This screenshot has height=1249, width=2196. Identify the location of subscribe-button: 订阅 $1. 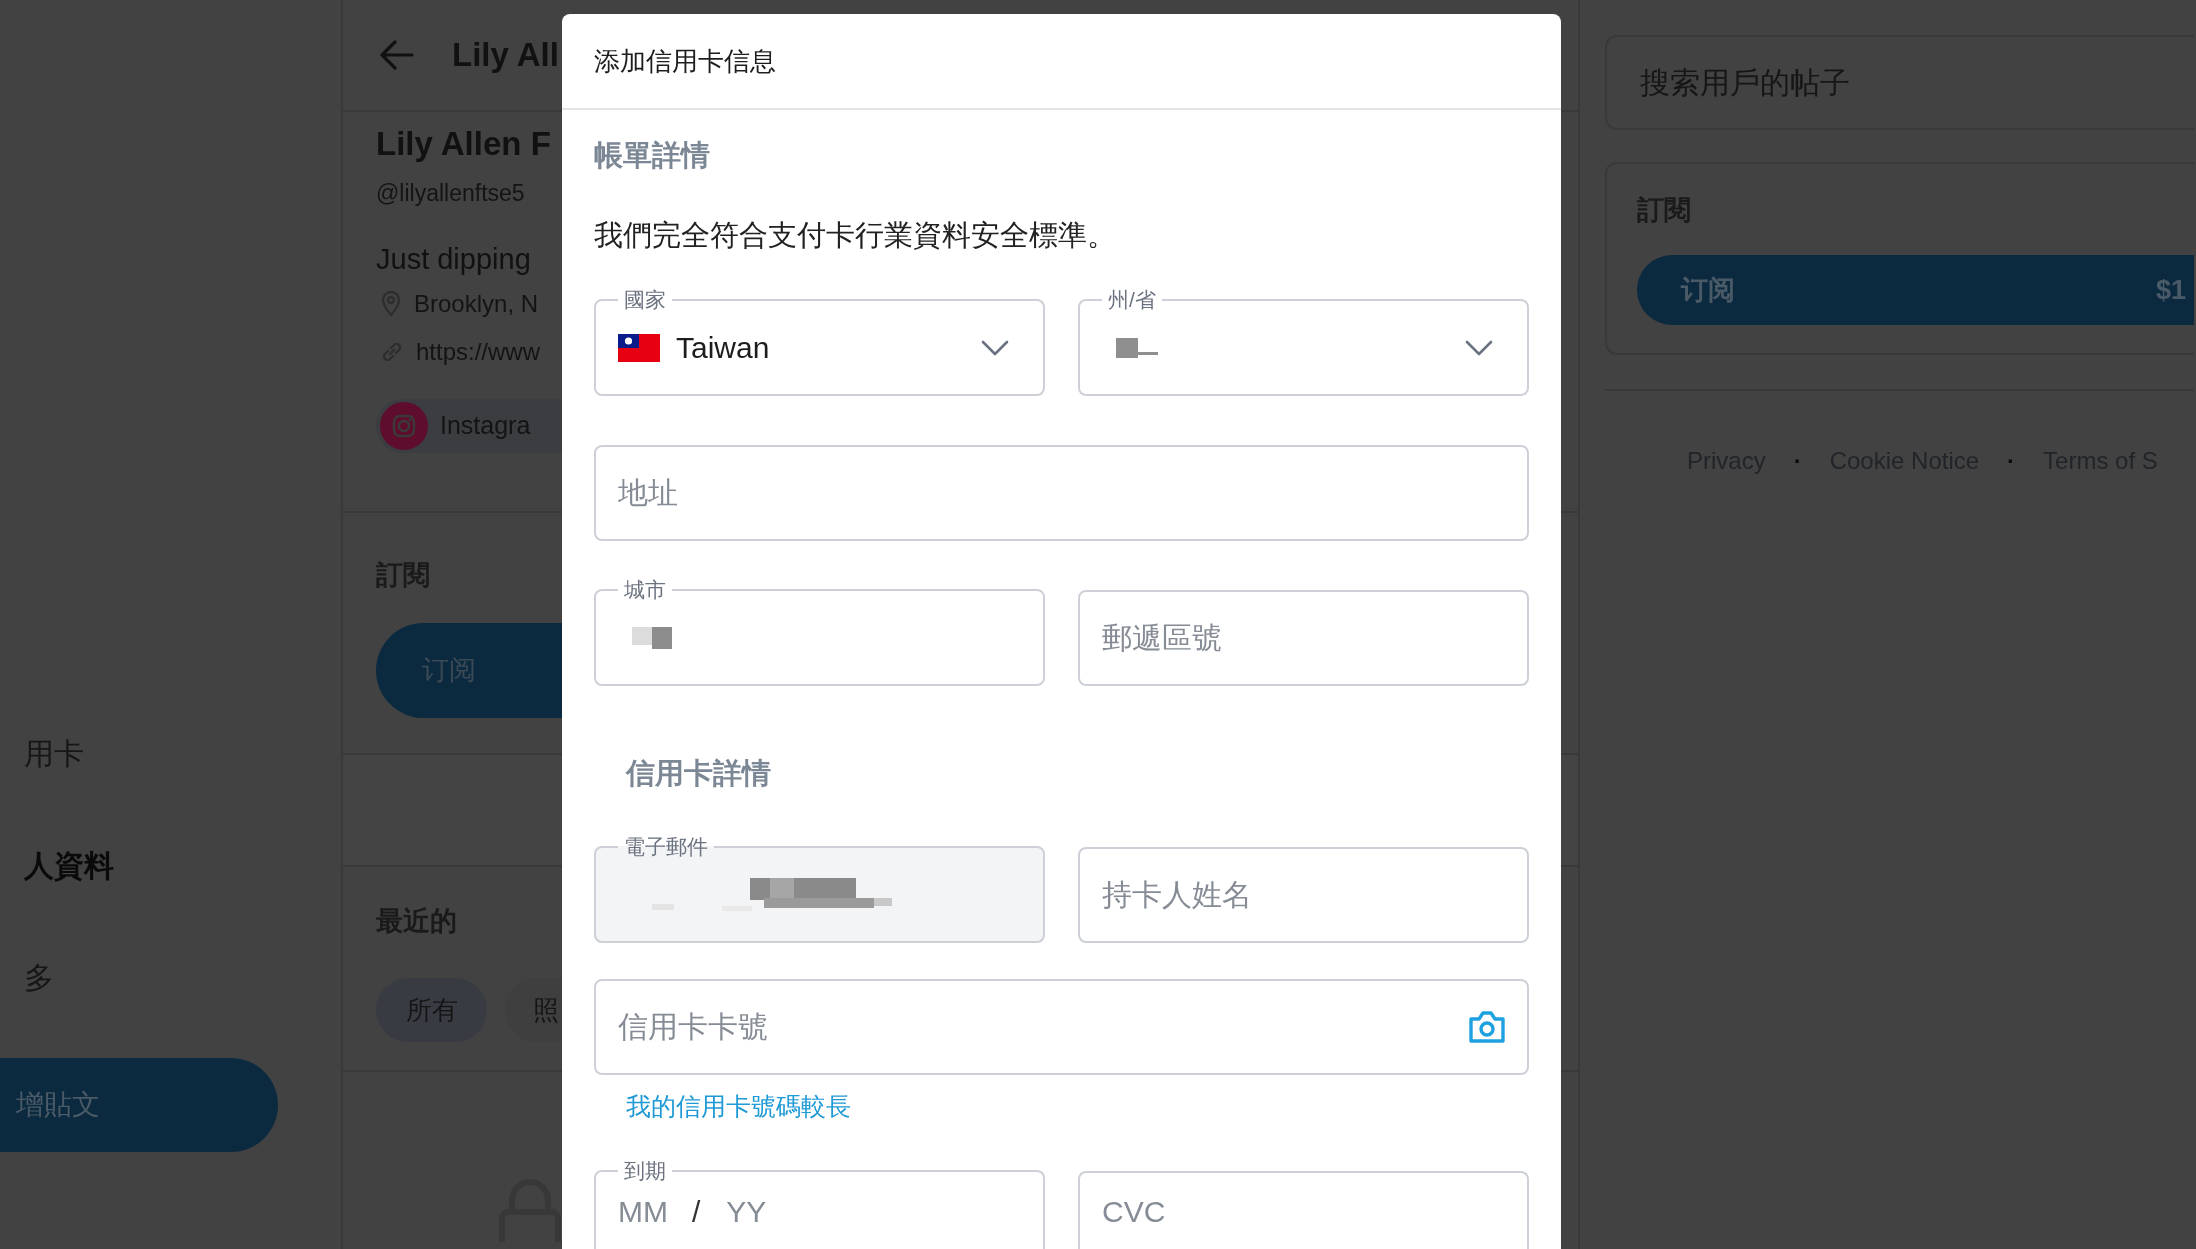
(1915, 290).